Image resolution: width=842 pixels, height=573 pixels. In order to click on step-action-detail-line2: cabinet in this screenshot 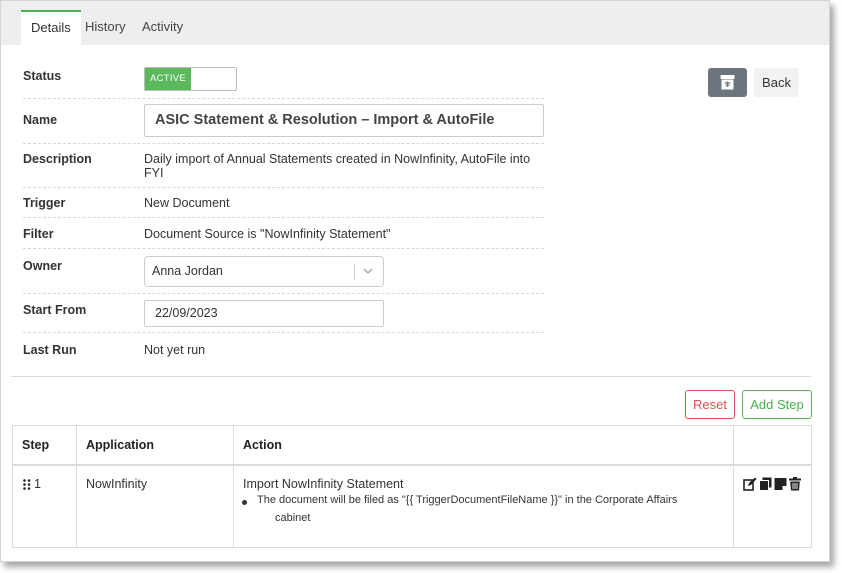, I will do `click(293, 518)`.